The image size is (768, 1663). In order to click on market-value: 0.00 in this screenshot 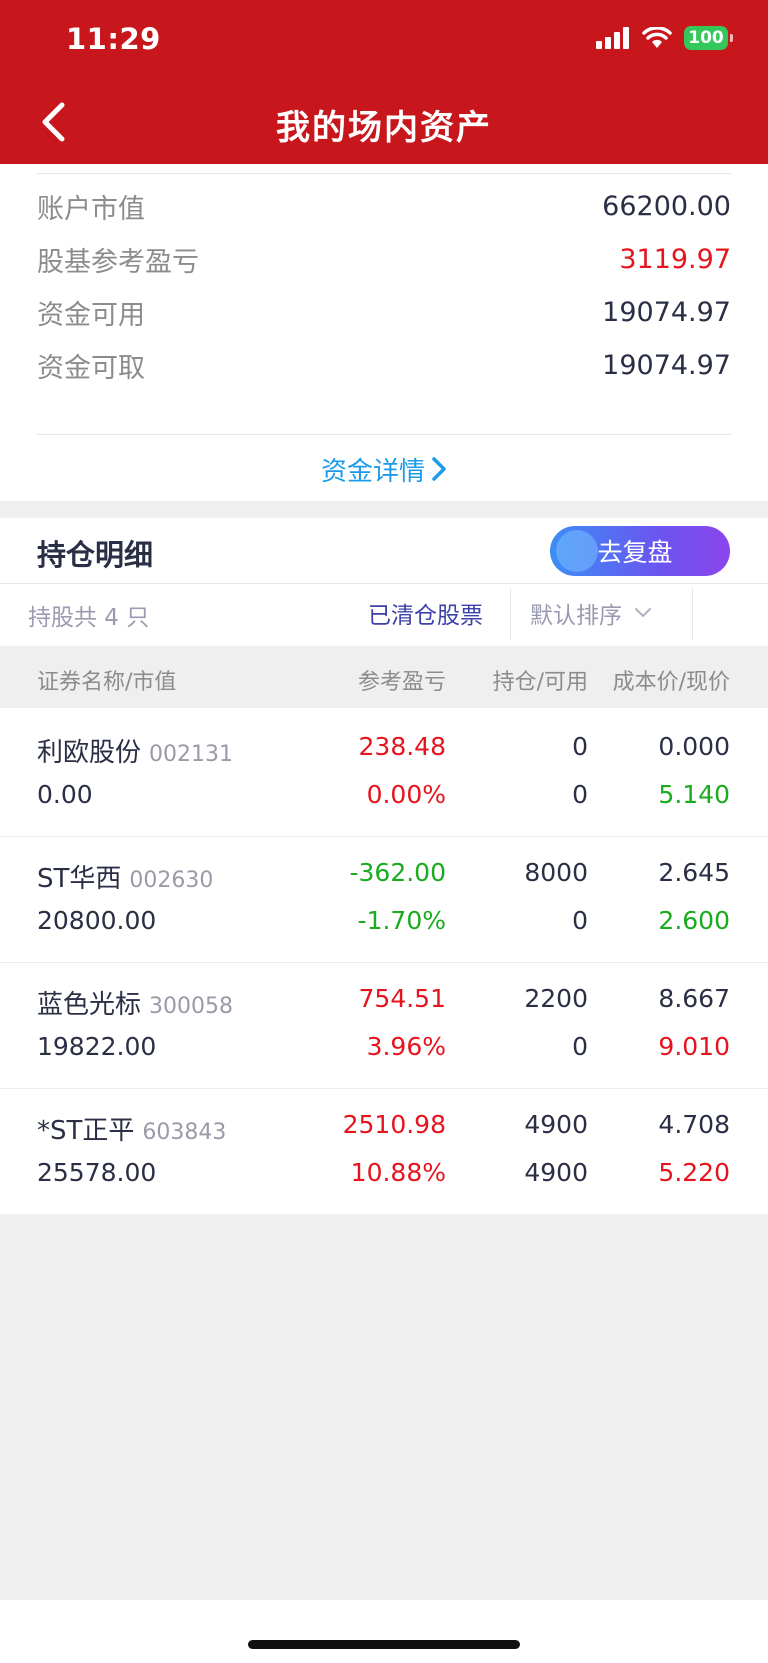, I will do `click(65, 794)`.